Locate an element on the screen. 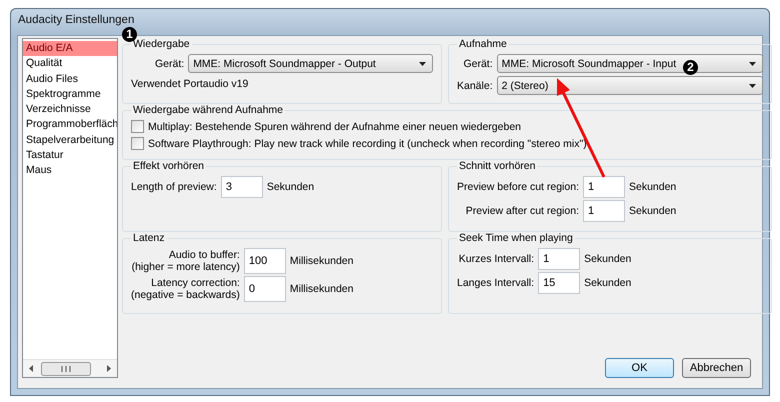 This screenshot has width=780, height=402. group-title: Effekt vorhören is located at coordinates (169, 166).